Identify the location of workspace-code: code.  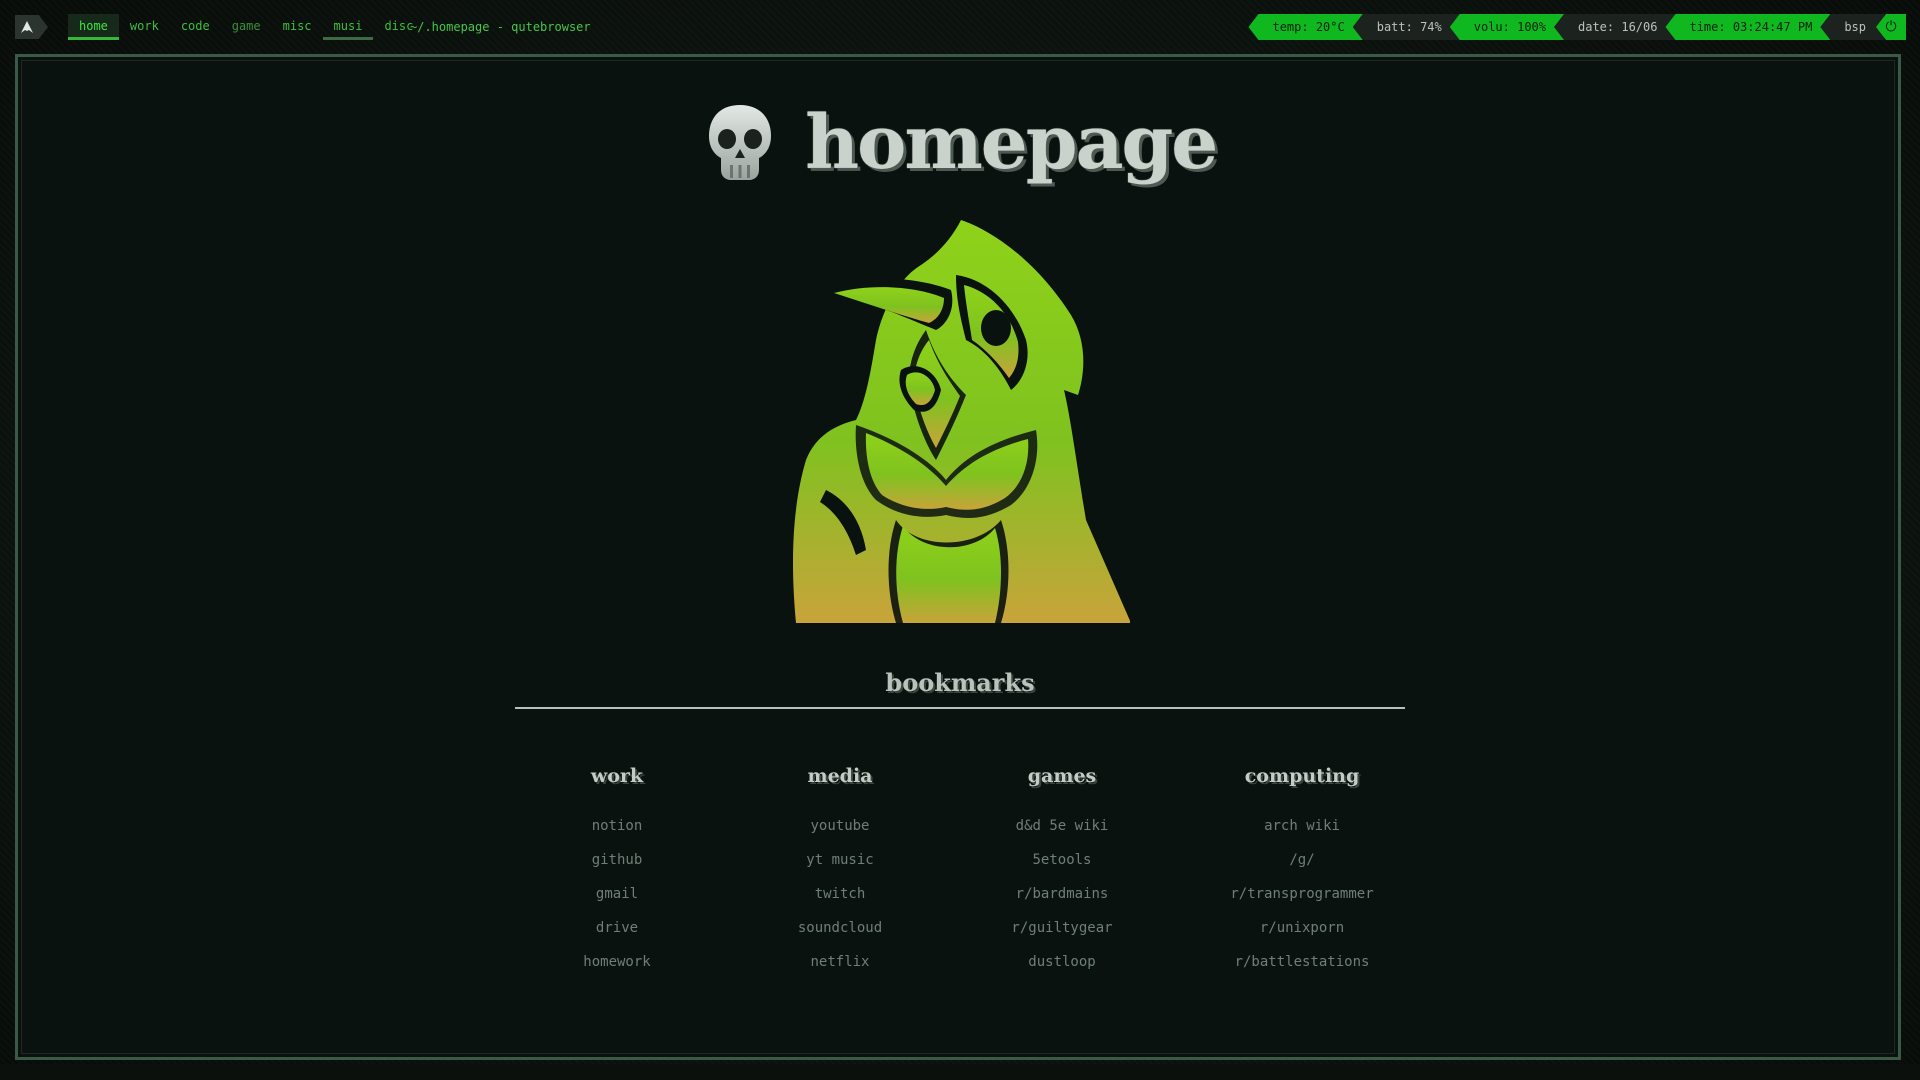
(195, 26).